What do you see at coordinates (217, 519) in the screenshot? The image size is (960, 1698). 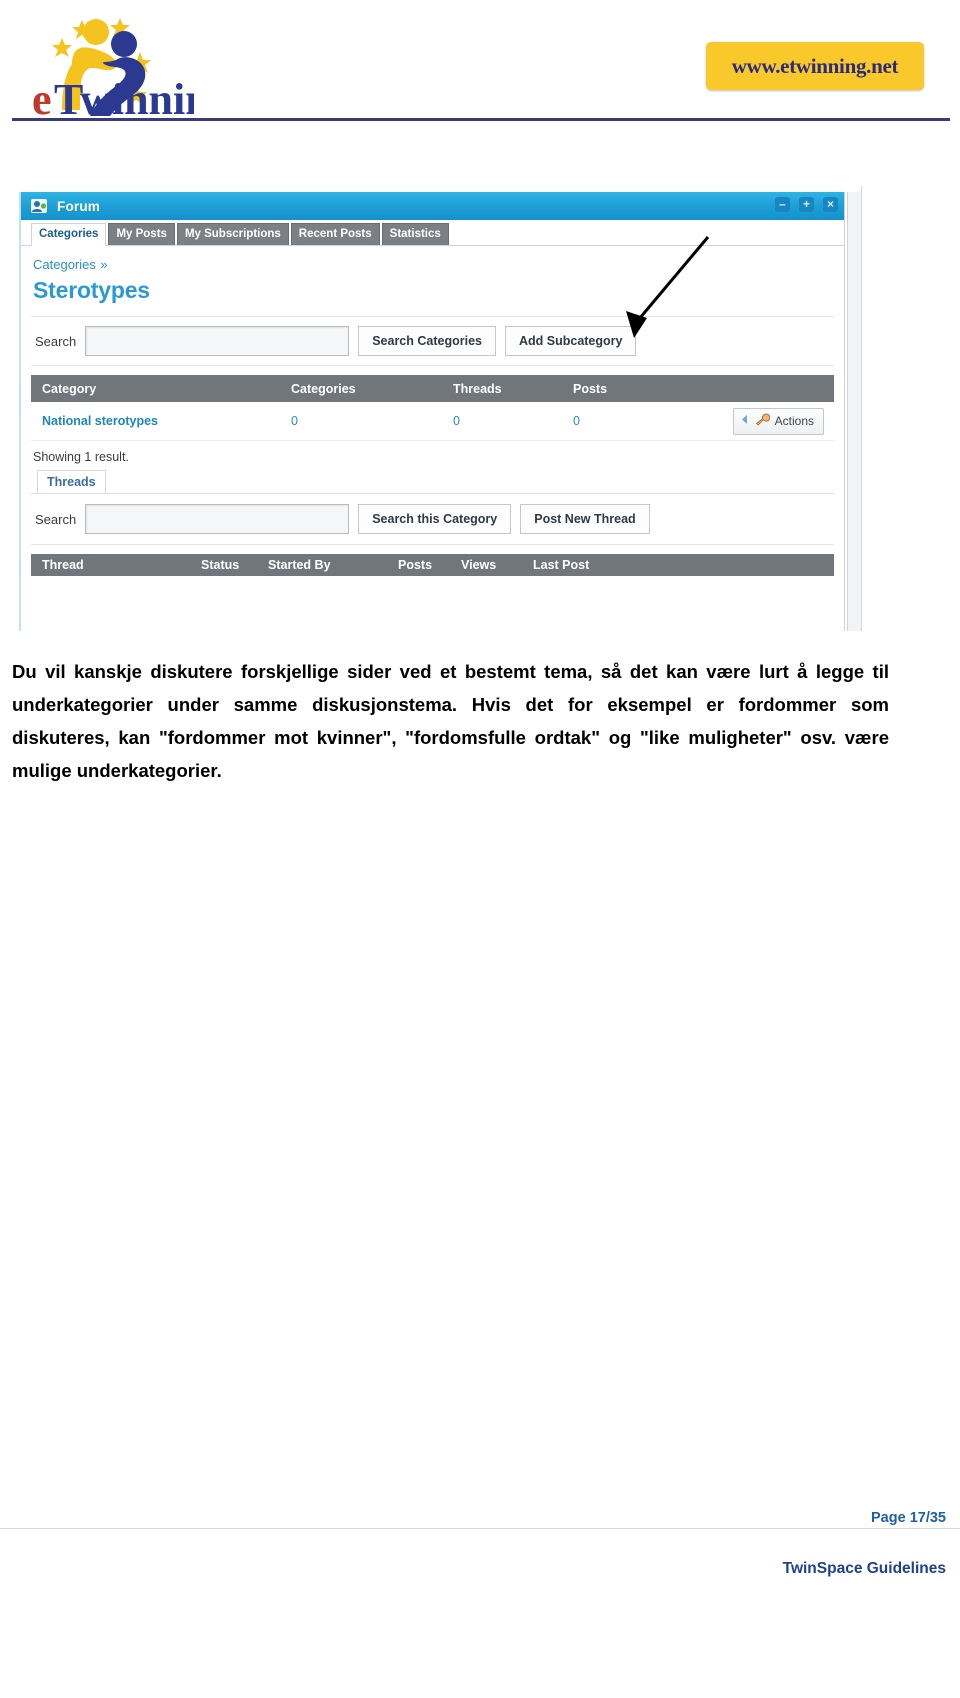 I see `thread-search-input` at bounding box center [217, 519].